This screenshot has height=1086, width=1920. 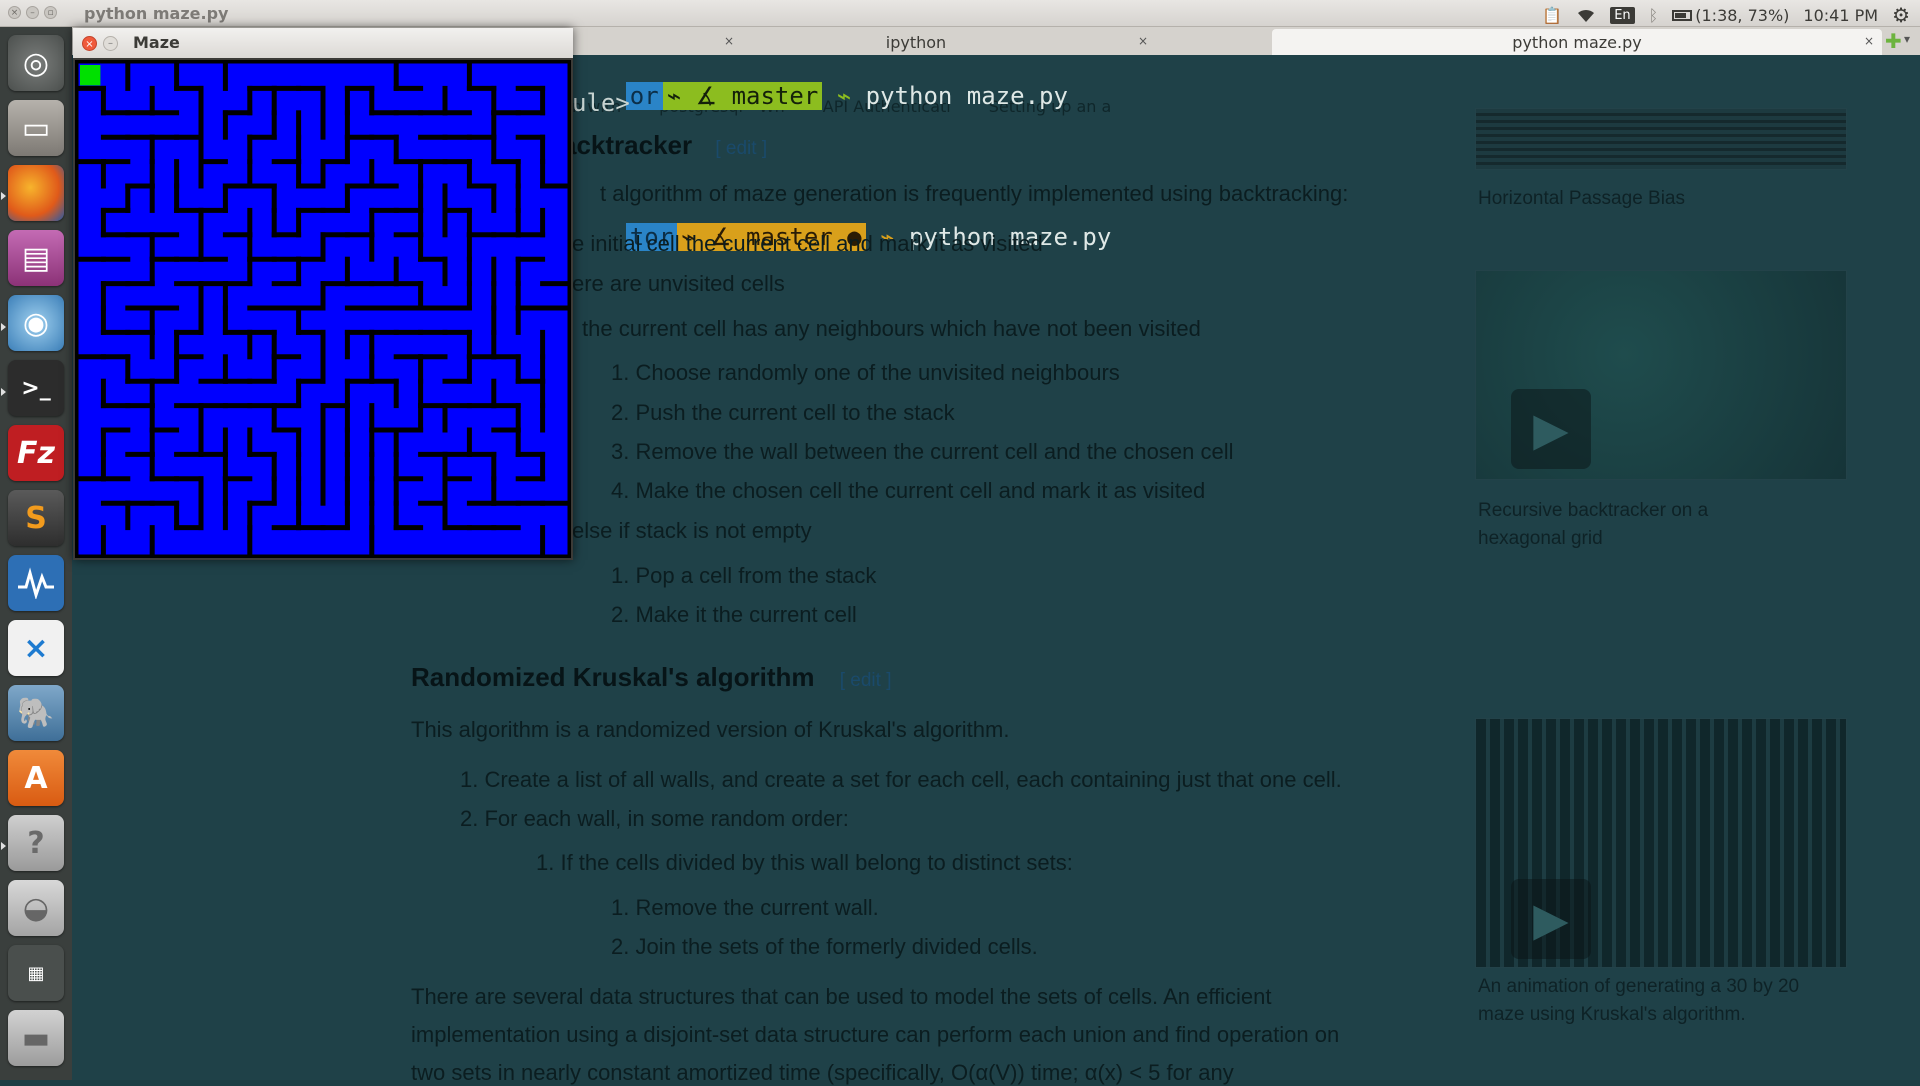 What do you see at coordinates (36, 973) in the screenshot?
I see `workspaces-icon: ▦` at bounding box center [36, 973].